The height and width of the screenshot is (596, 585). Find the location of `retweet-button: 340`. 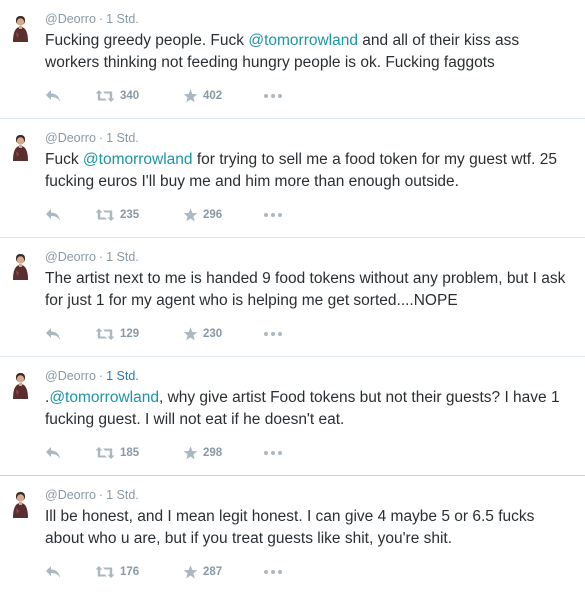

retweet-button: 340 is located at coordinates (117, 96).